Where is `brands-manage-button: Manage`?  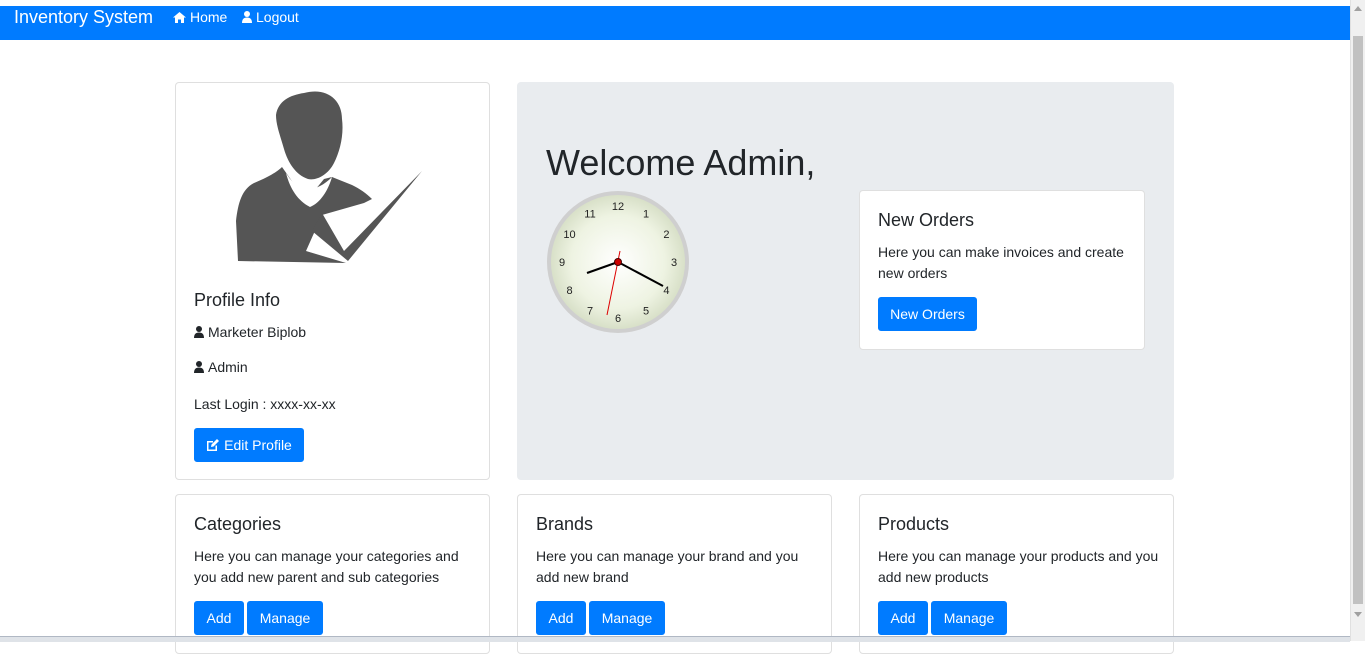
brands-manage-button: Manage is located at coordinates (627, 618).